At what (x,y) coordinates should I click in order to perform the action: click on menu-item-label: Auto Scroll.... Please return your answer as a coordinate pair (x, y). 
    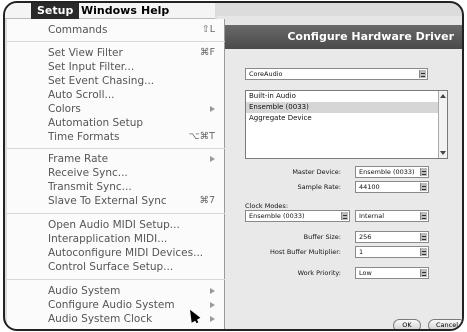
    Looking at the image, I should click on (81, 95).